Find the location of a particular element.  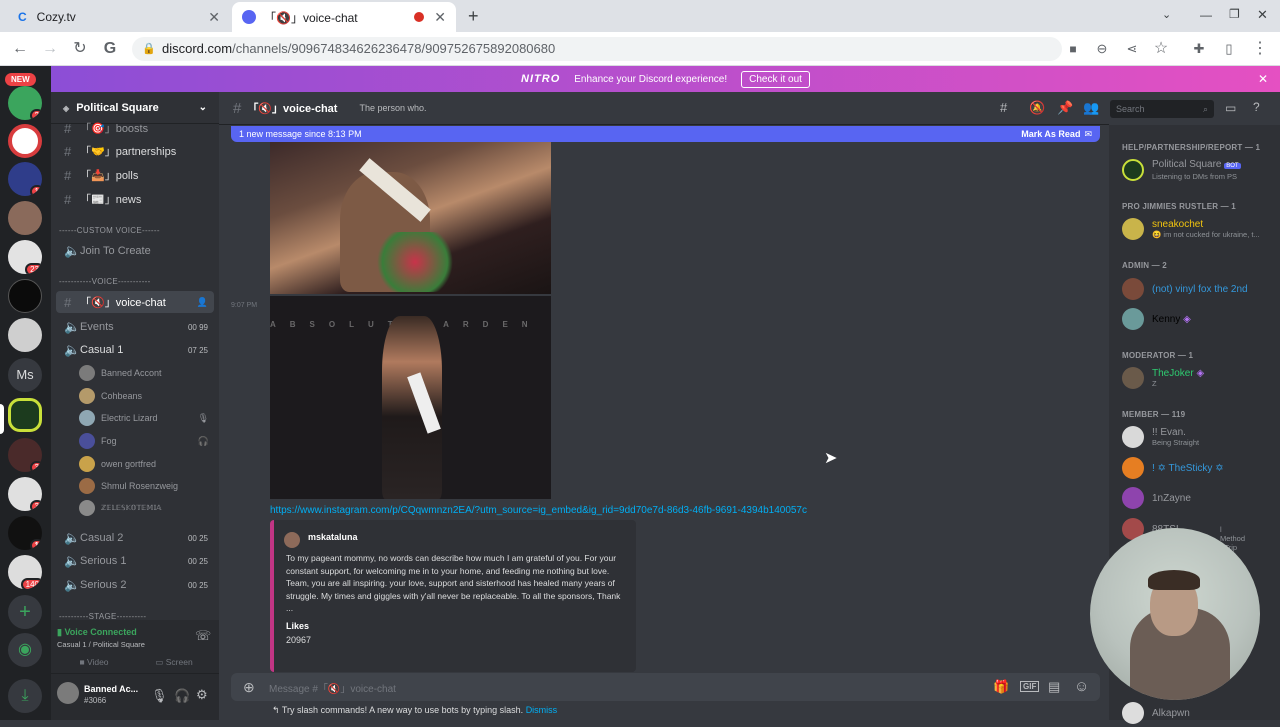

camera-icon: ■ is located at coordinates (1073, 49).